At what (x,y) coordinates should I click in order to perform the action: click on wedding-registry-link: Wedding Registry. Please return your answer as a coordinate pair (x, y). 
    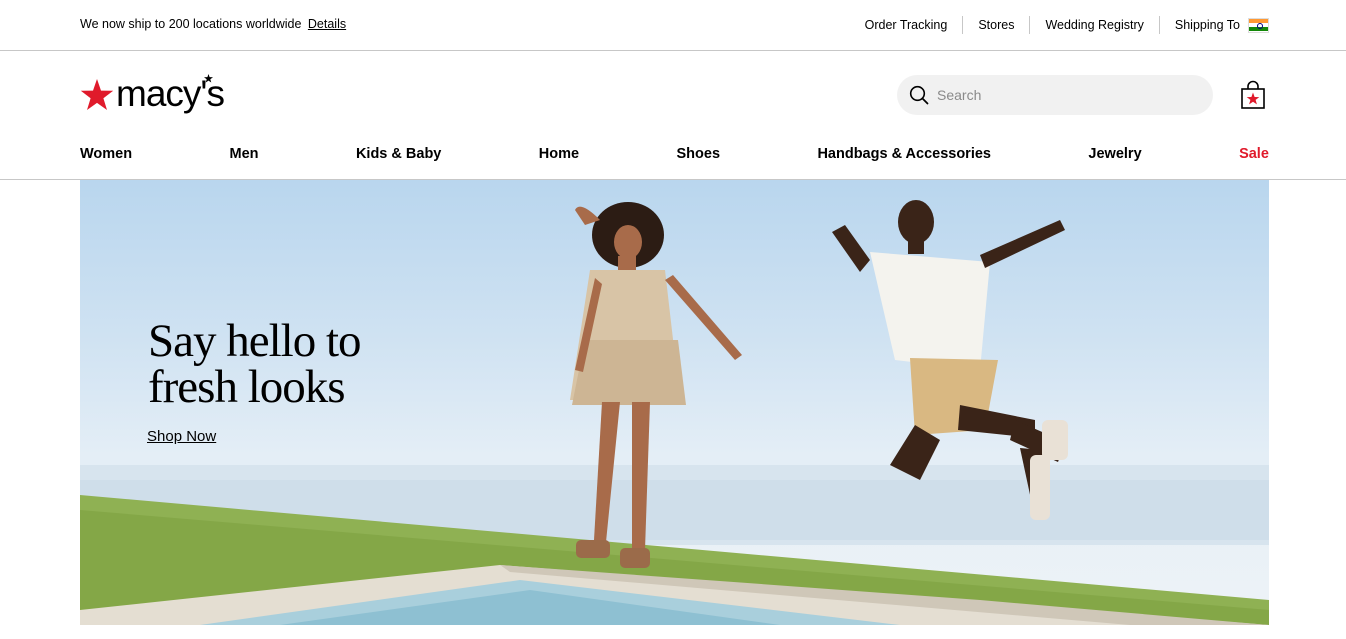
    Looking at the image, I should click on (1094, 25).